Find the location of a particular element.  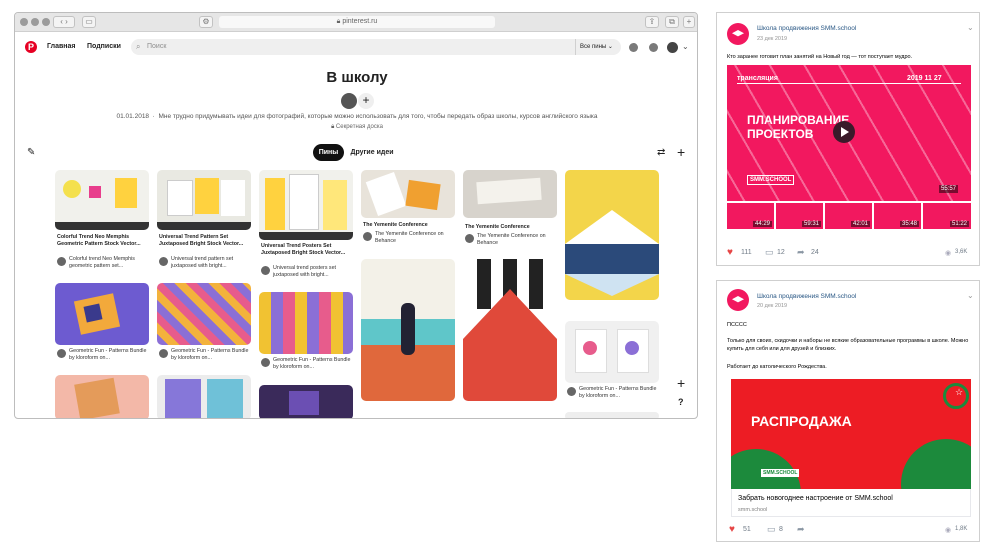

profile-avatar is located at coordinates (672, 47).